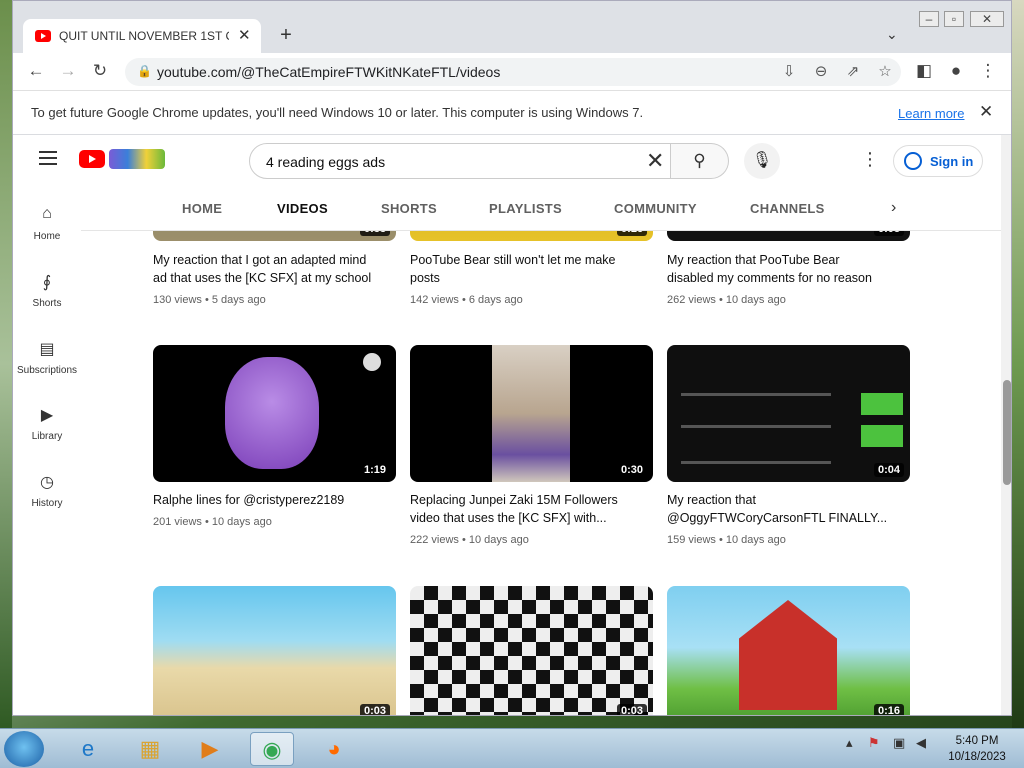 The width and height of the screenshot is (1024, 768). I want to click on browser-tab: QUIT UNTIL NOVEMBER 1ST CU ✕, so click(142, 36).